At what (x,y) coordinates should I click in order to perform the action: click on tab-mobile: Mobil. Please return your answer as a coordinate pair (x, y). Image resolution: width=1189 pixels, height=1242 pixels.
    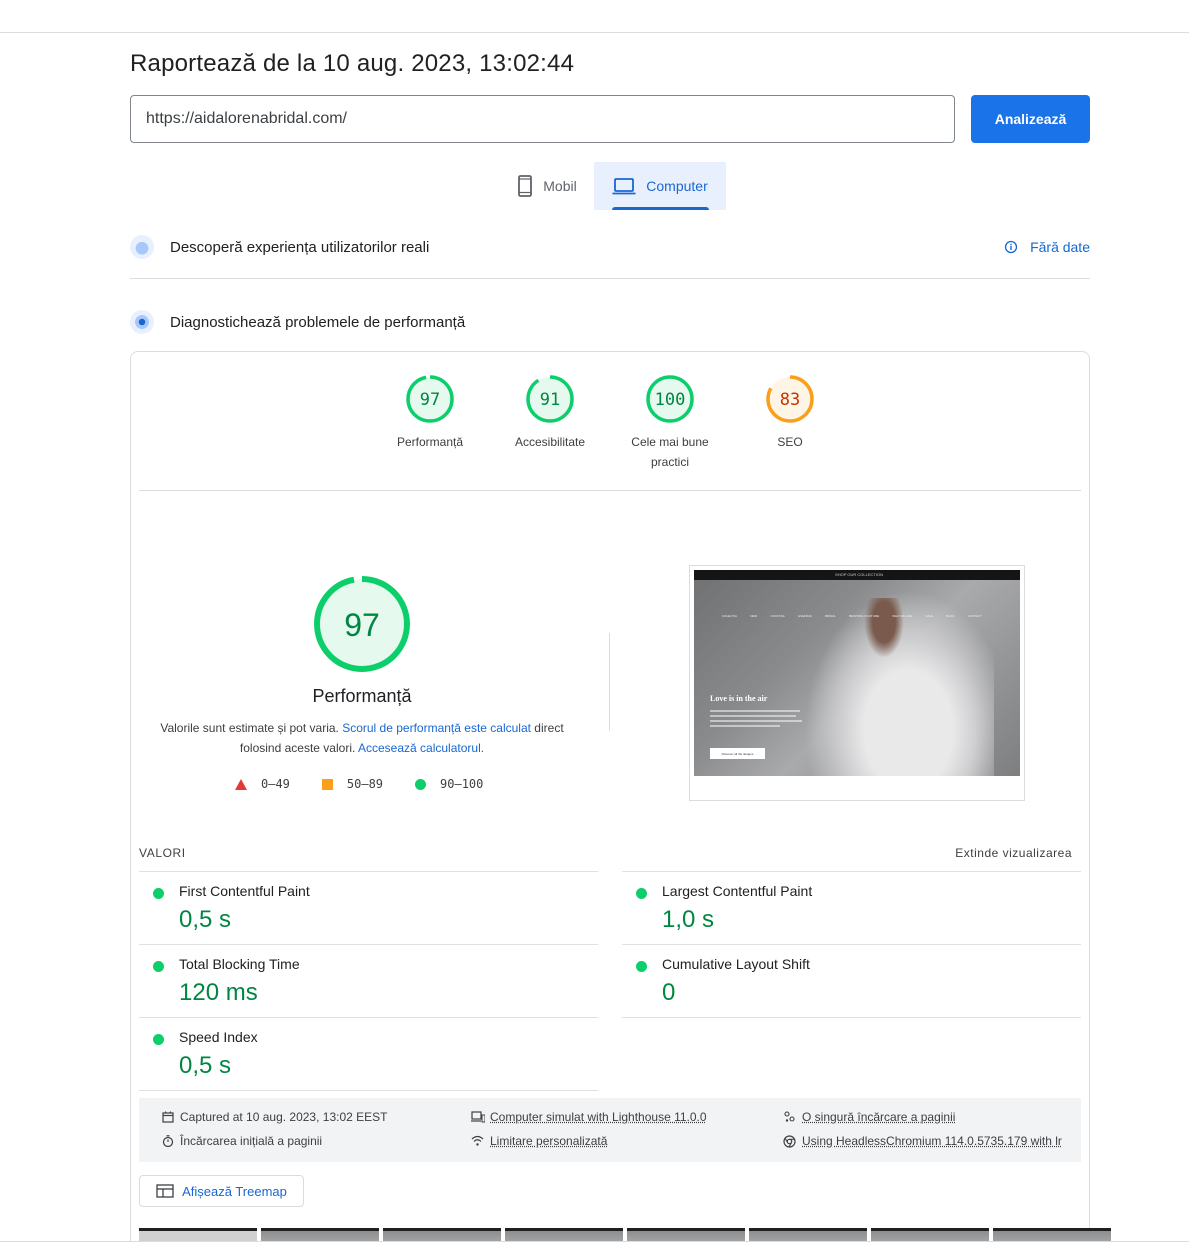
    Looking at the image, I should click on (547, 186).